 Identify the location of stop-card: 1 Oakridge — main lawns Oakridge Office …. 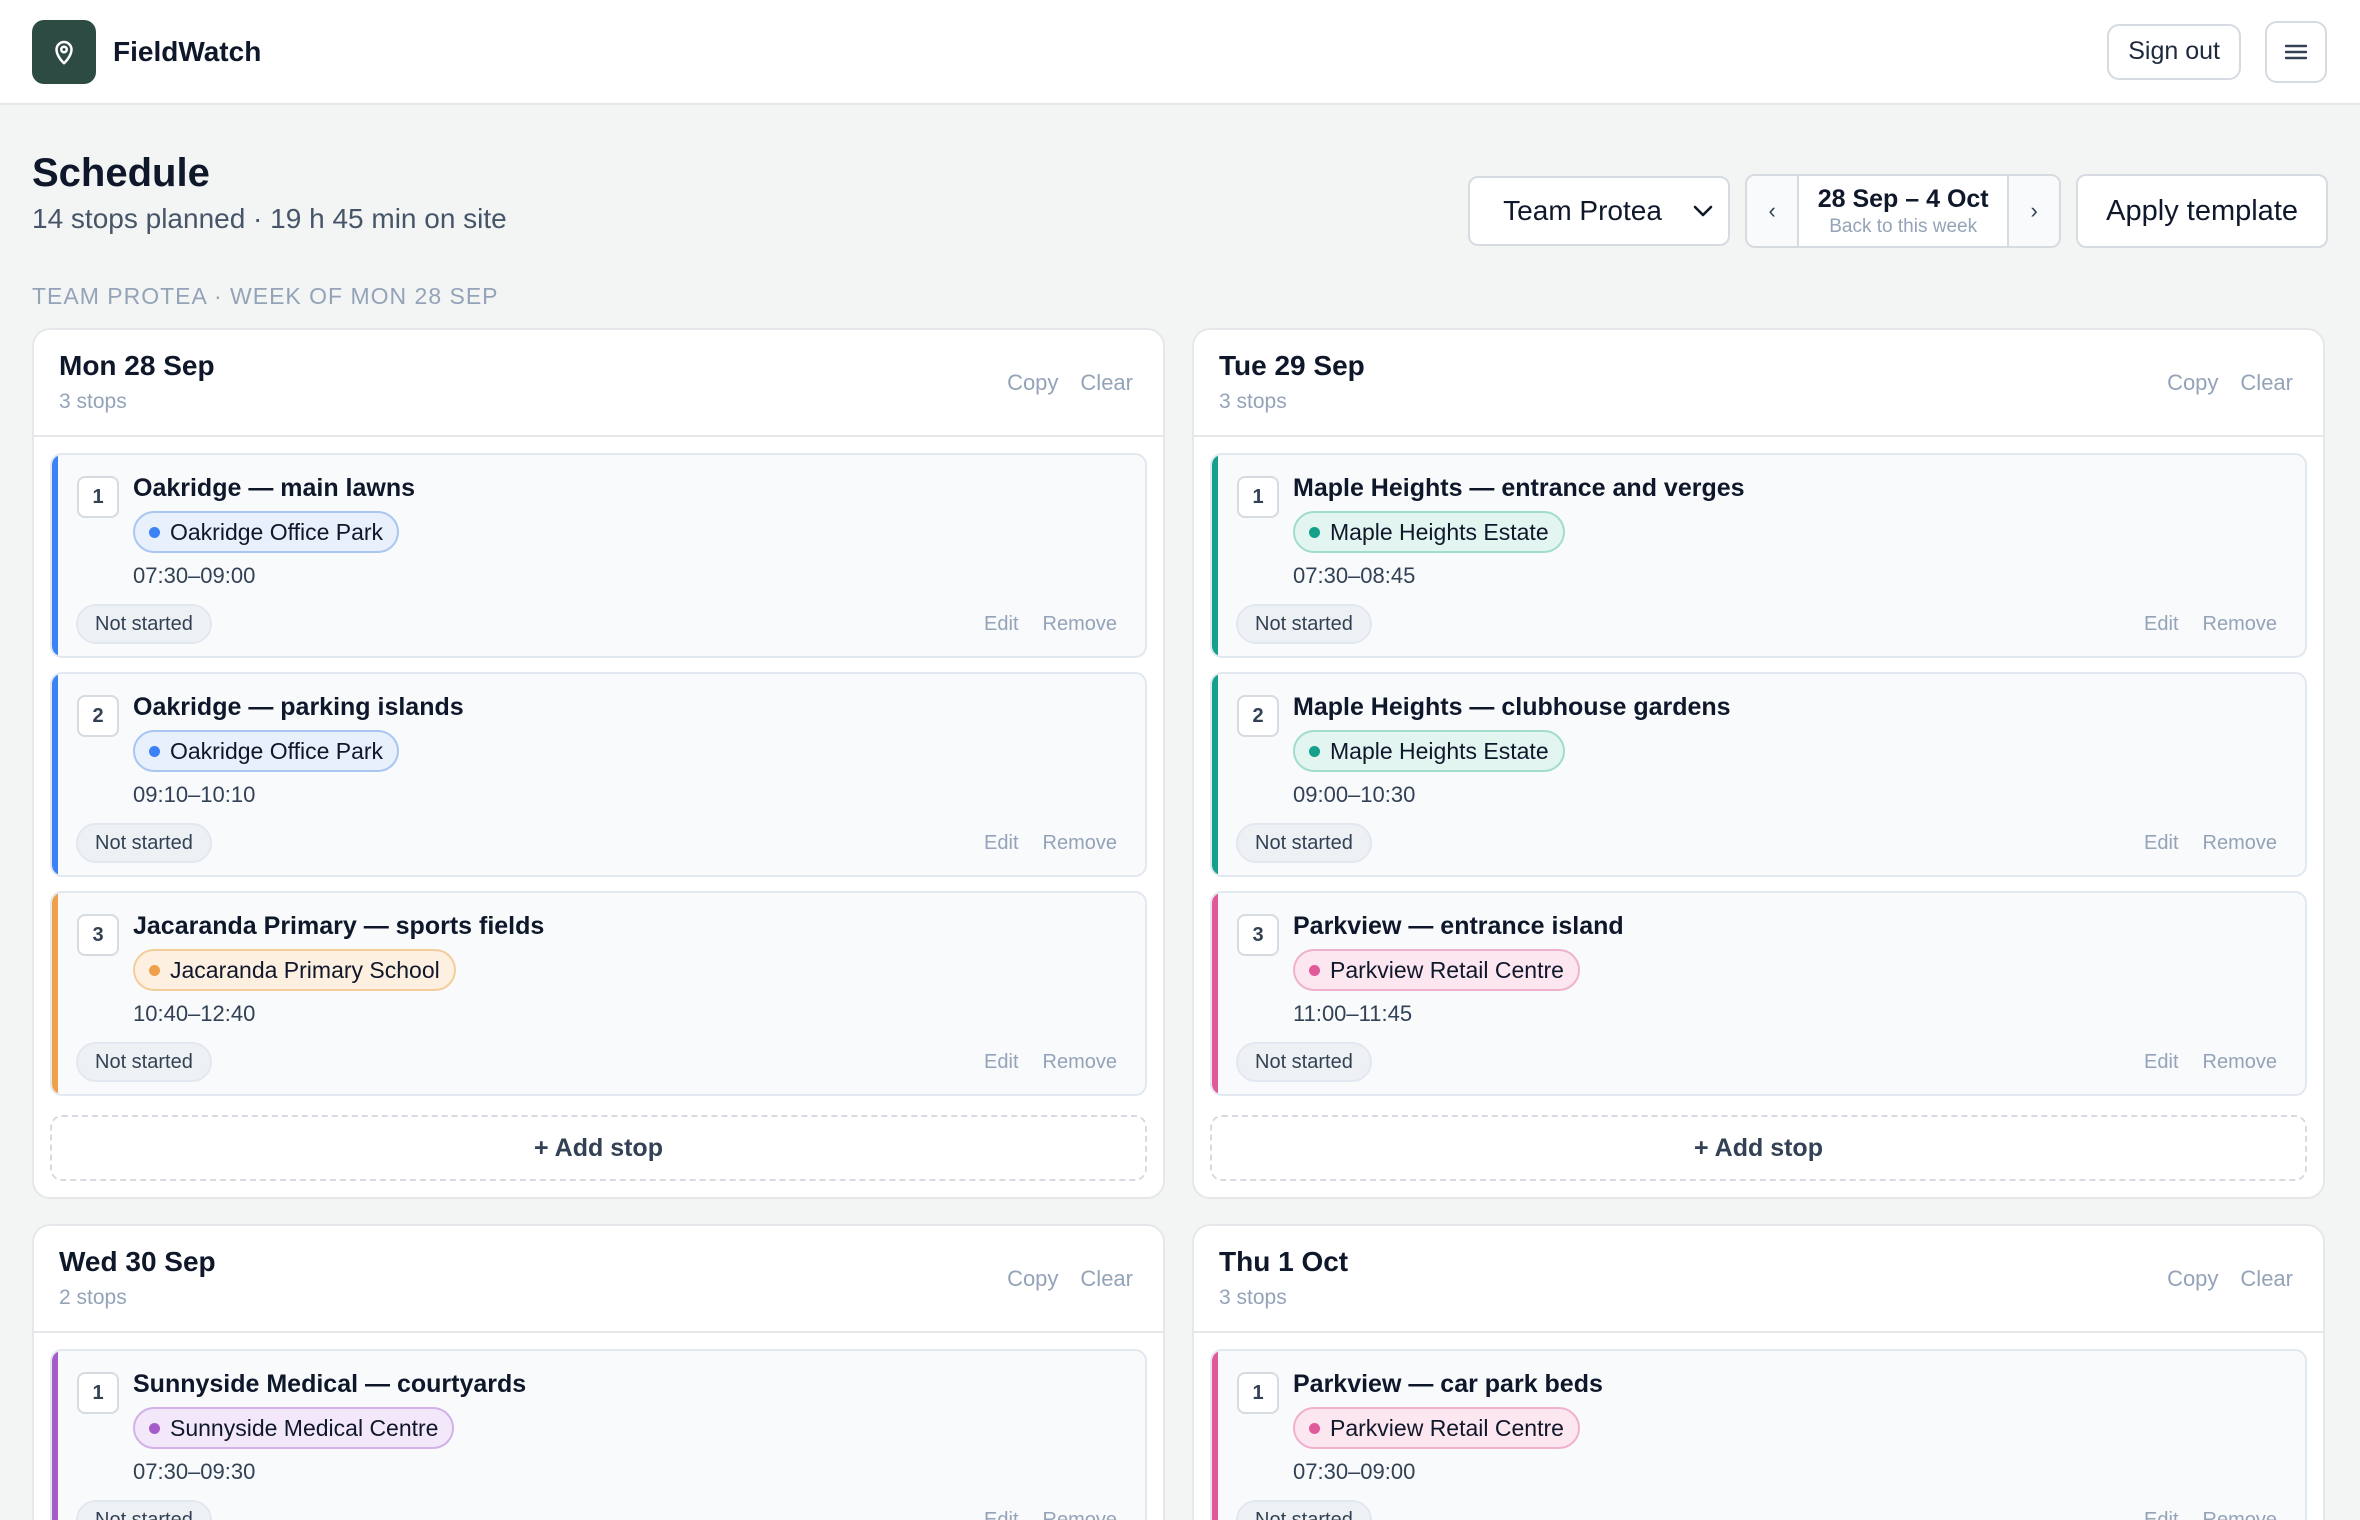
(598, 555).